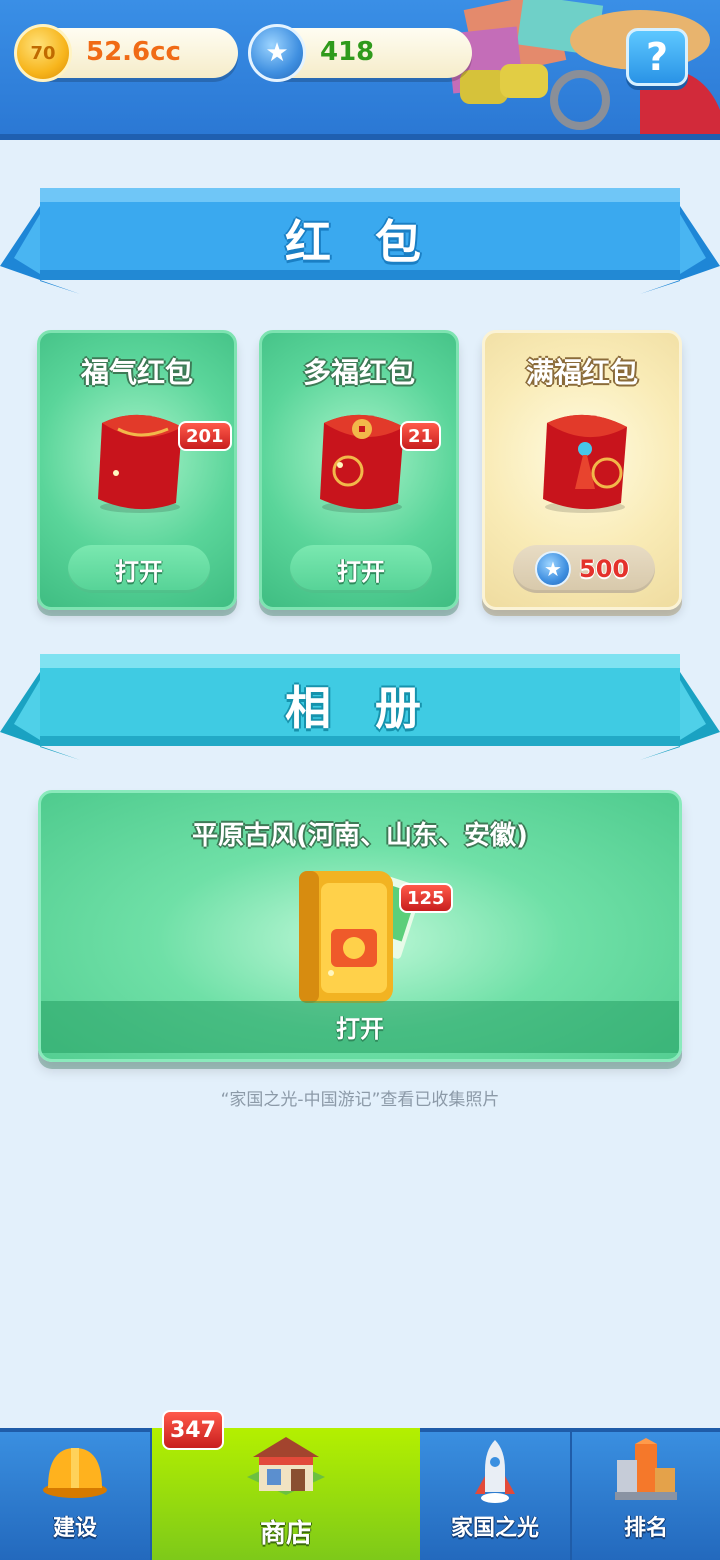 This screenshot has width=720, height=1560. I want to click on coin-balance: 70 52.6cc, so click(126, 53).